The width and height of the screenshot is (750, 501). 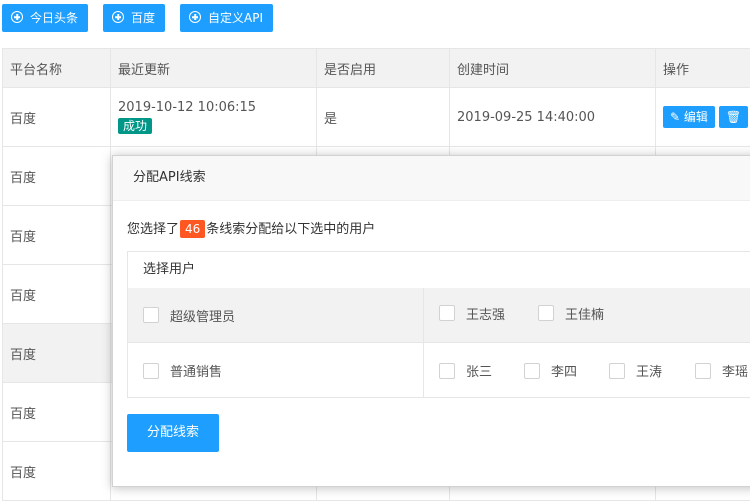 I want to click on delete-button: 🗑, so click(x=733, y=117).